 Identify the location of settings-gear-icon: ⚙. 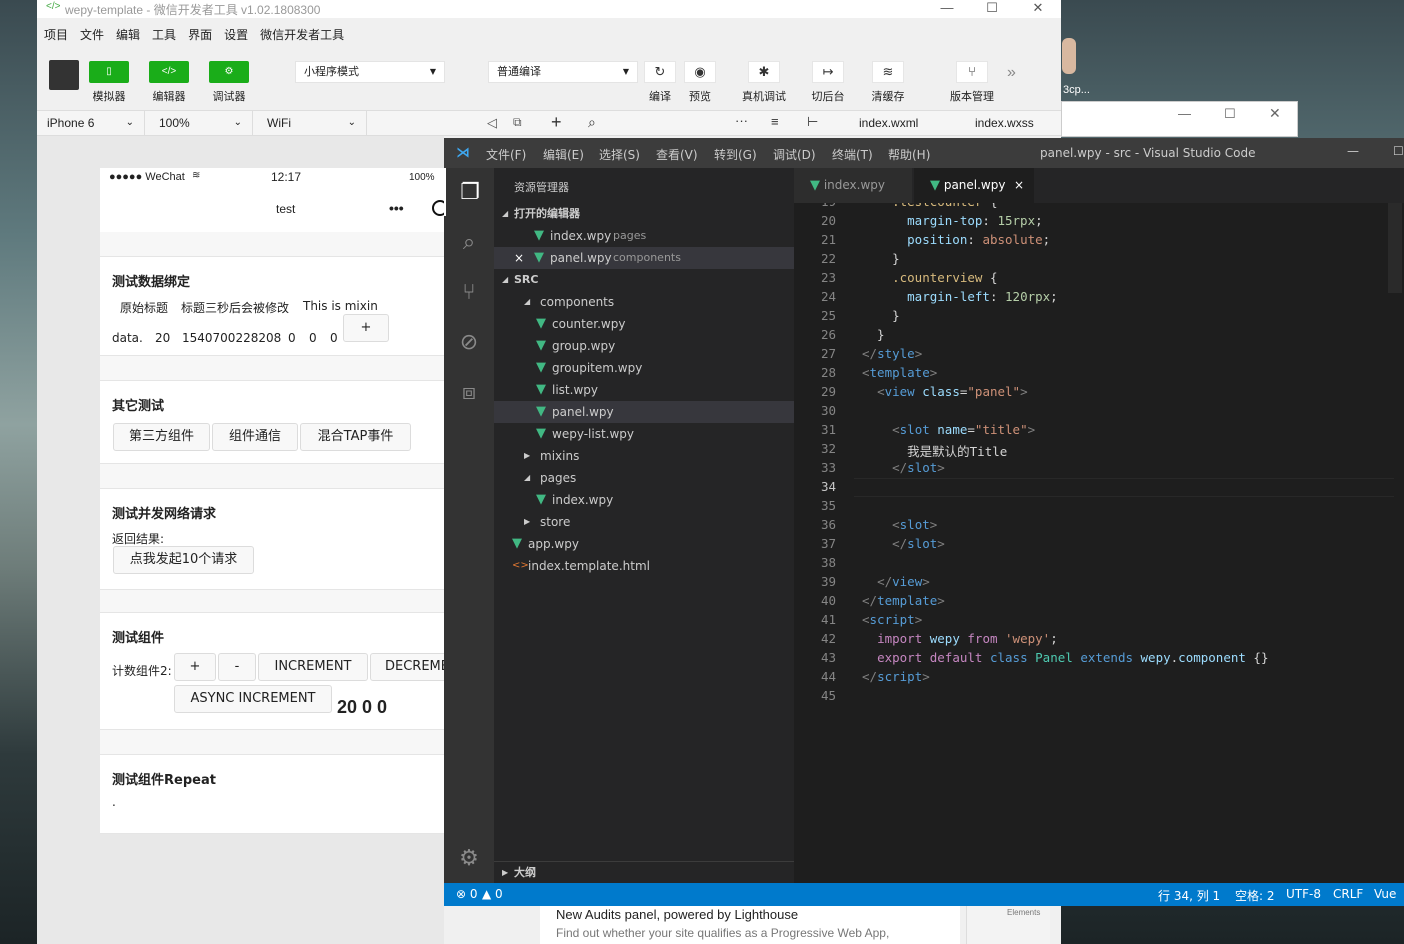
(469, 858).